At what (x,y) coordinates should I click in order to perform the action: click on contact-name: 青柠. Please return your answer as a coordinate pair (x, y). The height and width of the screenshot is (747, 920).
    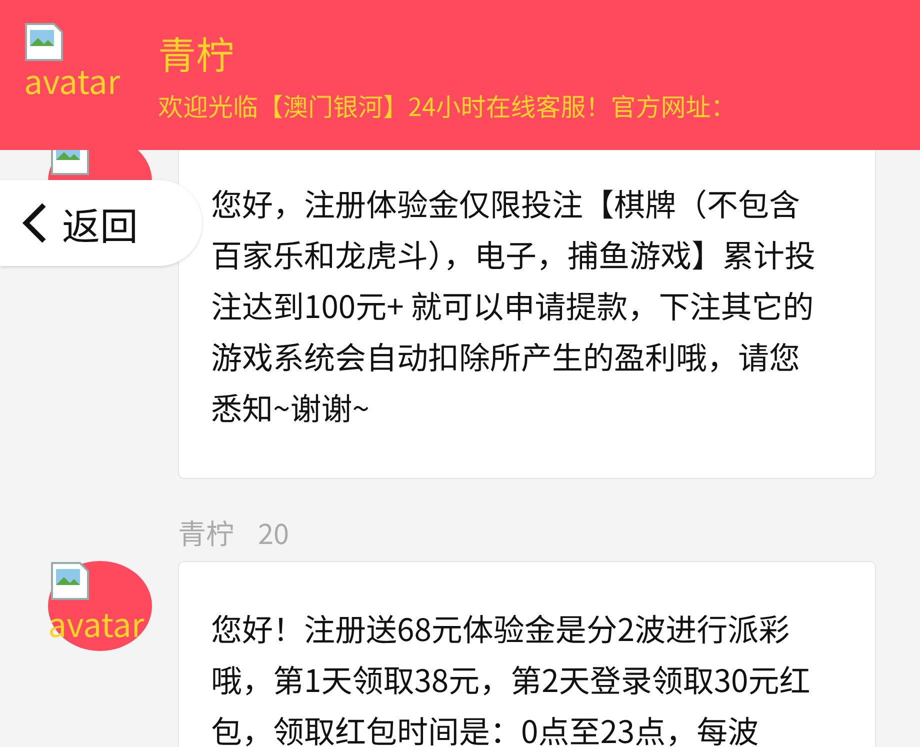
    Looking at the image, I should click on (197, 53).